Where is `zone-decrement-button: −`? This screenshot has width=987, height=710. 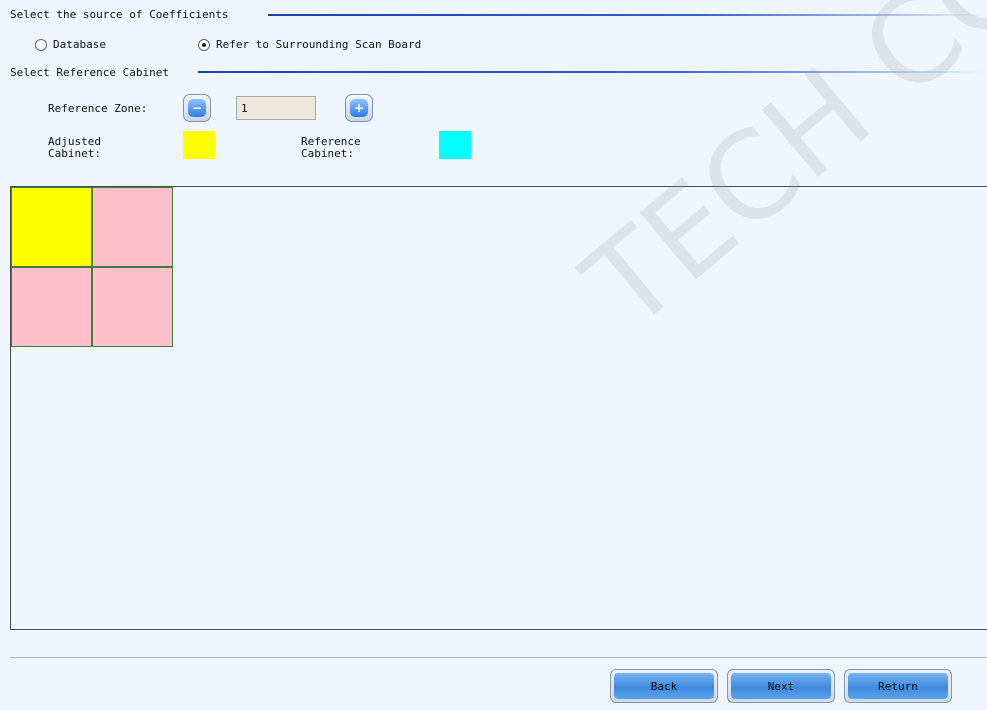 zone-decrement-button: − is located at coordinates (197, 108).